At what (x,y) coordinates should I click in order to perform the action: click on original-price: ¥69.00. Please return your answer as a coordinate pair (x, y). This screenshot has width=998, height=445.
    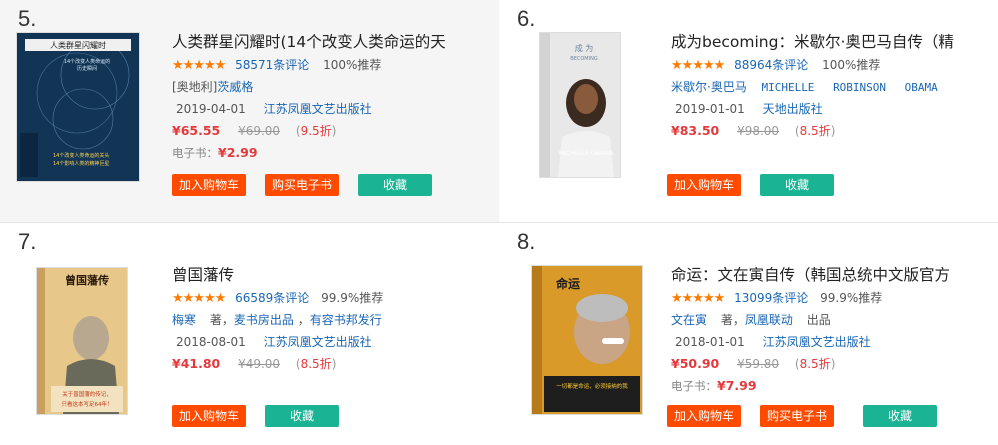
    Looking at the image, I should click on (259, 131).